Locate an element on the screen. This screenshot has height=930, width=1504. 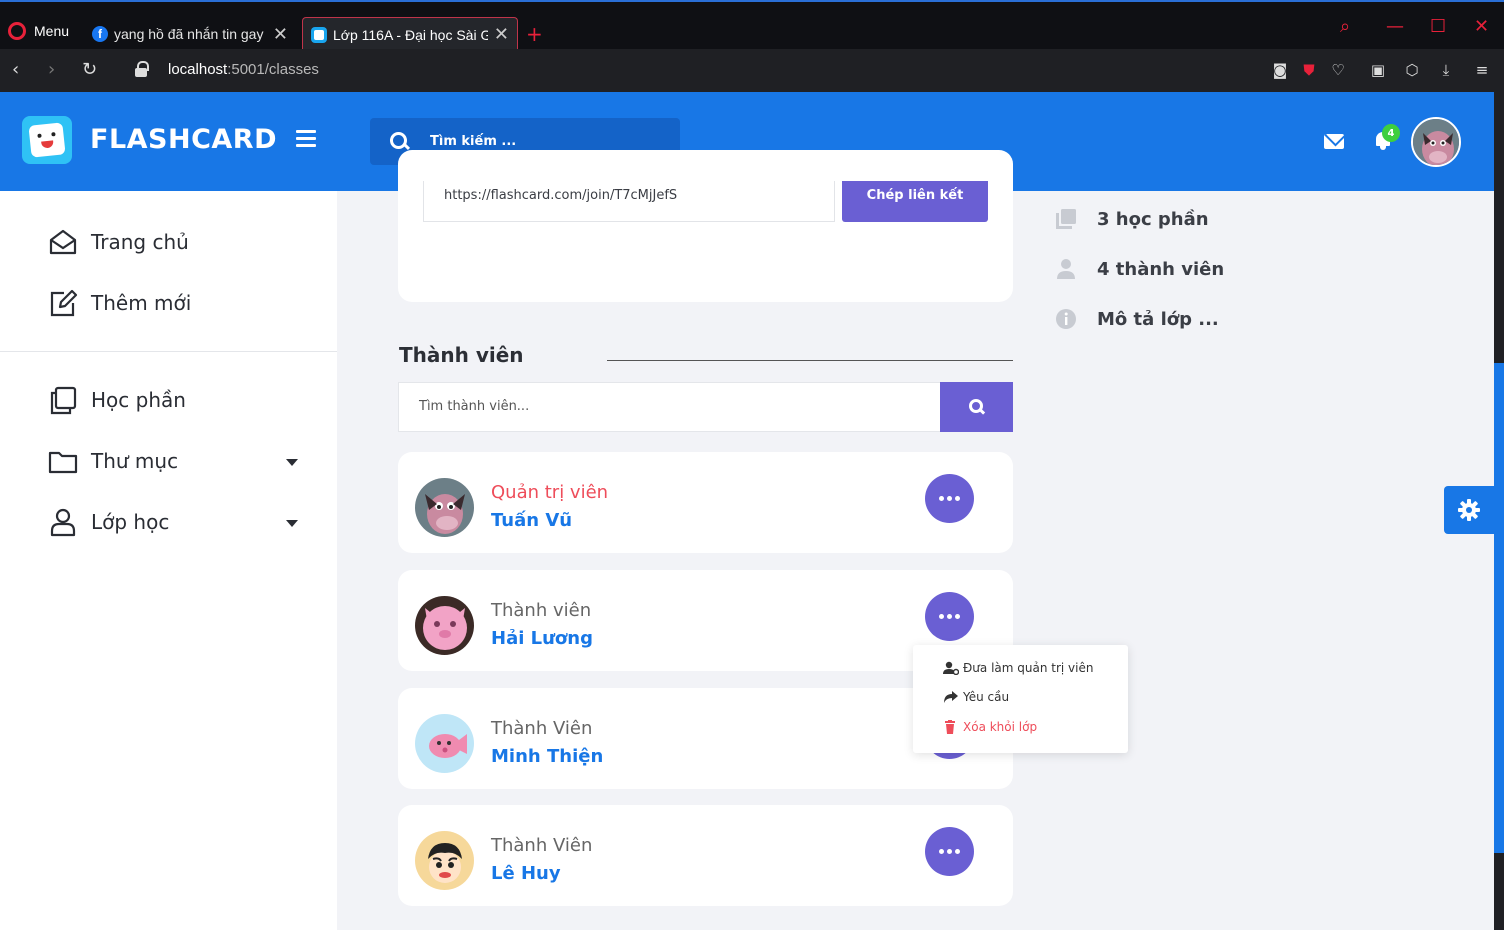
folder-icon is located at coordinates (63, 462).